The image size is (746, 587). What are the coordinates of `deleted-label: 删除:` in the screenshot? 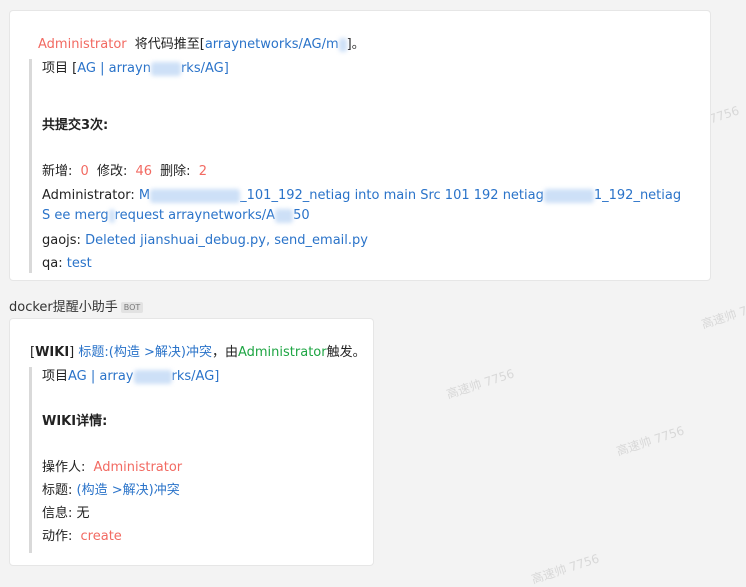 It's located at (175, 171).